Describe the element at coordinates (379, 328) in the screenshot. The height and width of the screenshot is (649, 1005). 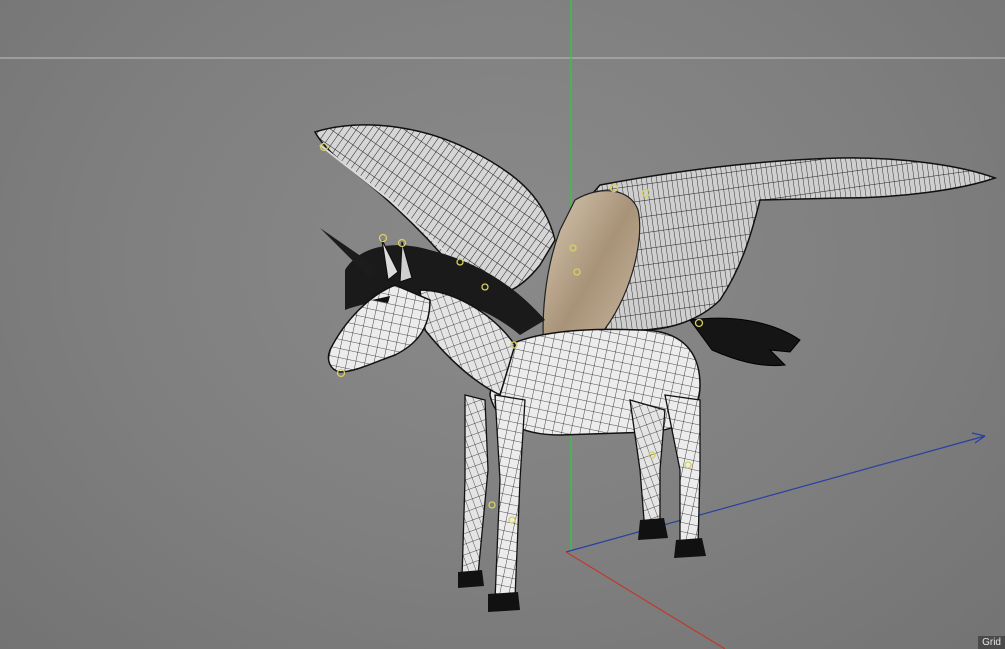
I see `head-mesh` at that location.